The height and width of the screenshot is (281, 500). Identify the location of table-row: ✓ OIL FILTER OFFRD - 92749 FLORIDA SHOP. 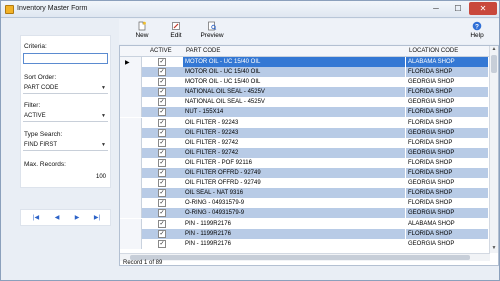
(305, 173).